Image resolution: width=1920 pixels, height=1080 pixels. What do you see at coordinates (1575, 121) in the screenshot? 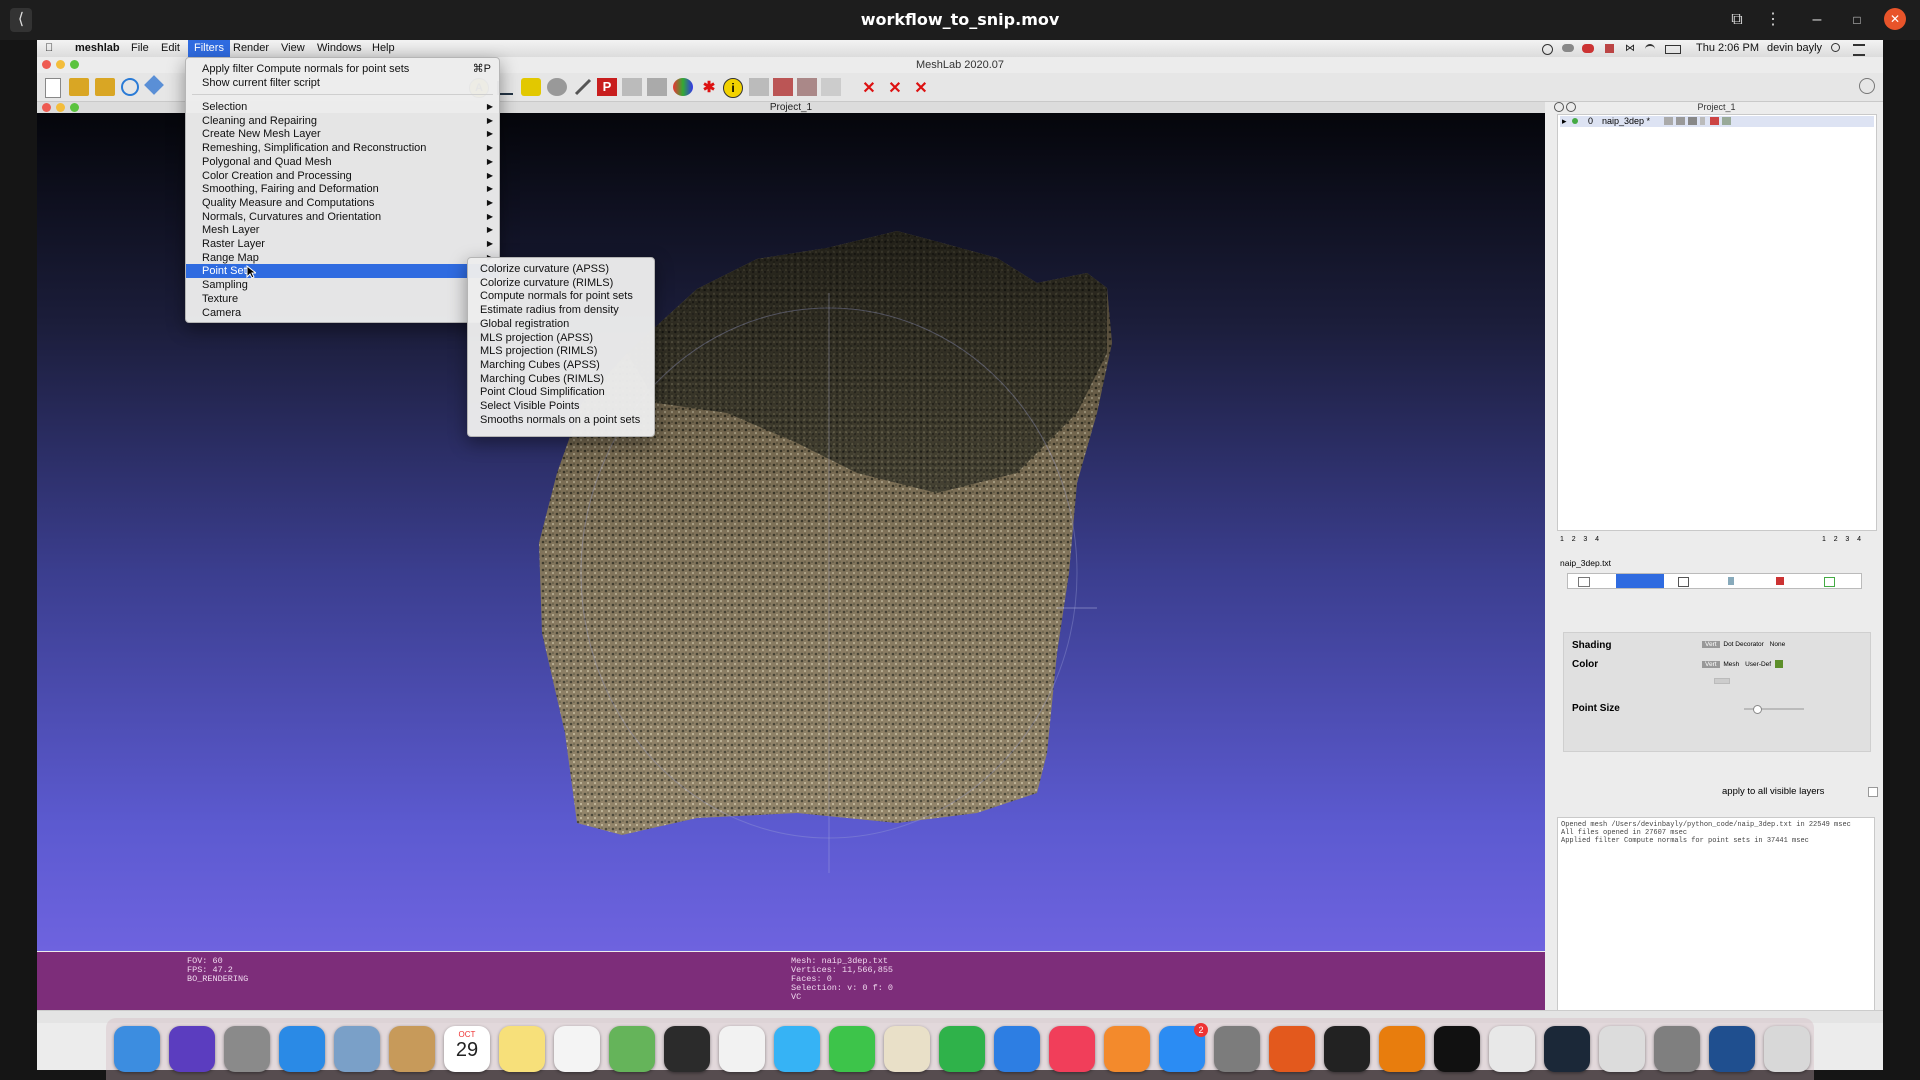
I see `visibility-eye-icon` at bounding box center [1575, 121].